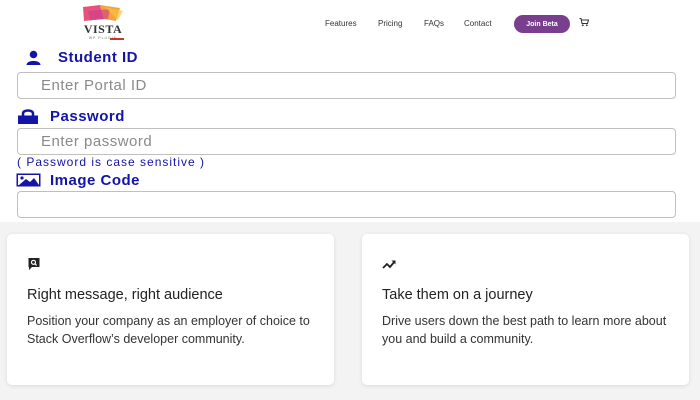  What do you see at coordinates (28, 116) in the screenshot?
I see `lock-icon` at bounding box center [28, 116].